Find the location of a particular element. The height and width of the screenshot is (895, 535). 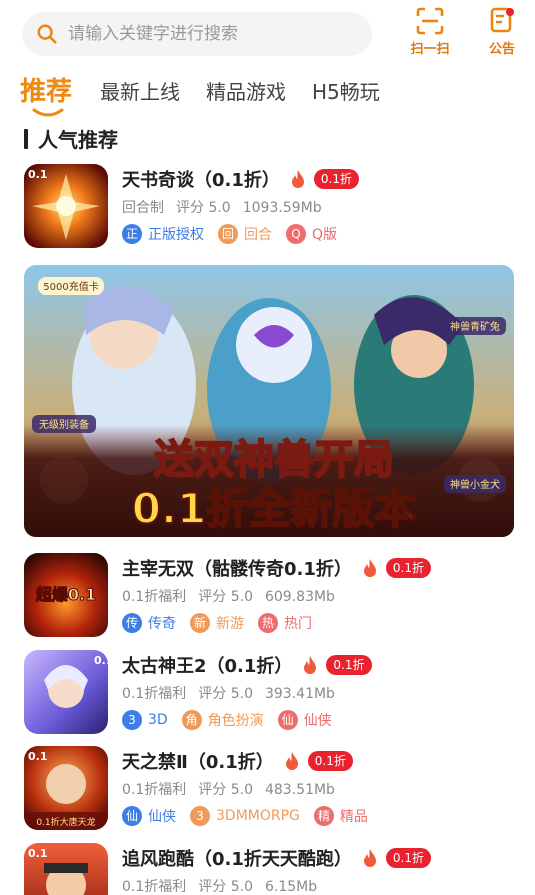

notice-button: 公告 is located at coordinates (502, 33).